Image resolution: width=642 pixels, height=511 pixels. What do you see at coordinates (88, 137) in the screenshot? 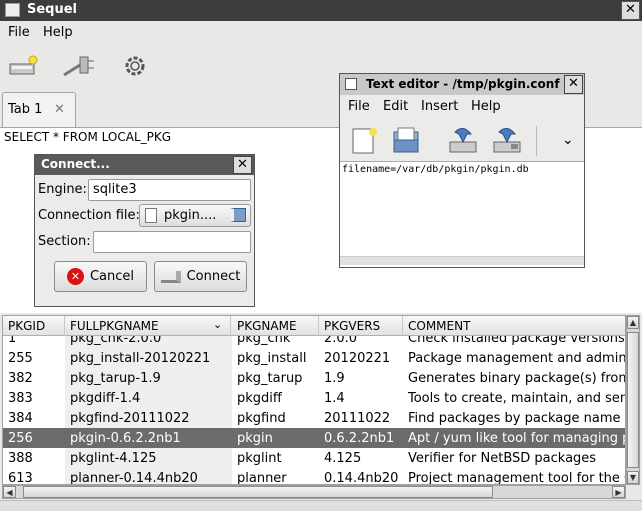
I see `query-text: SELECT * FROM LOCAL_PKG` at bounding box center [88, 137].